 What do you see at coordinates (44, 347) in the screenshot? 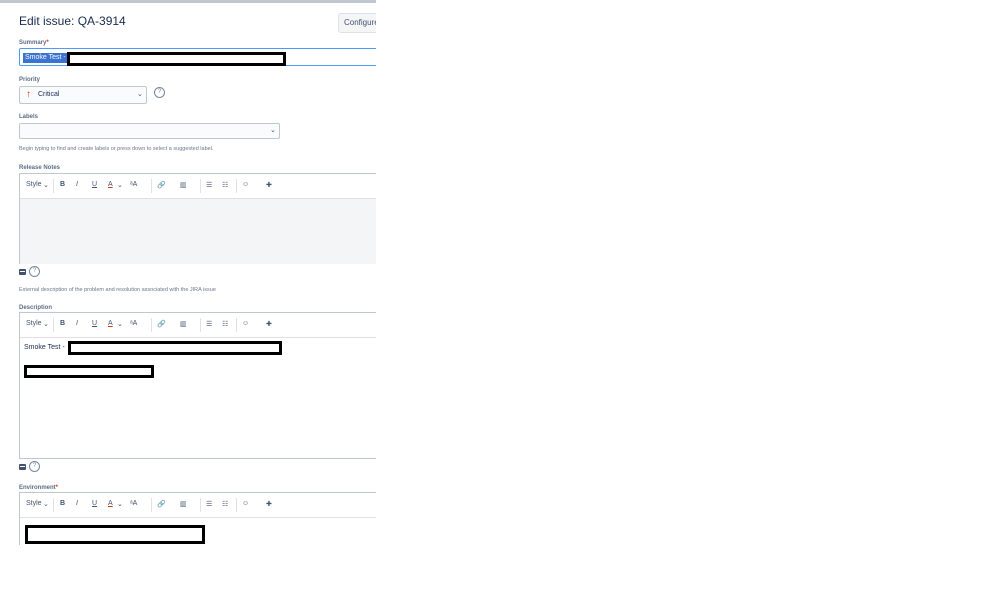
I see `description-text: Smoke Test -` at bounding box center [44, 347].